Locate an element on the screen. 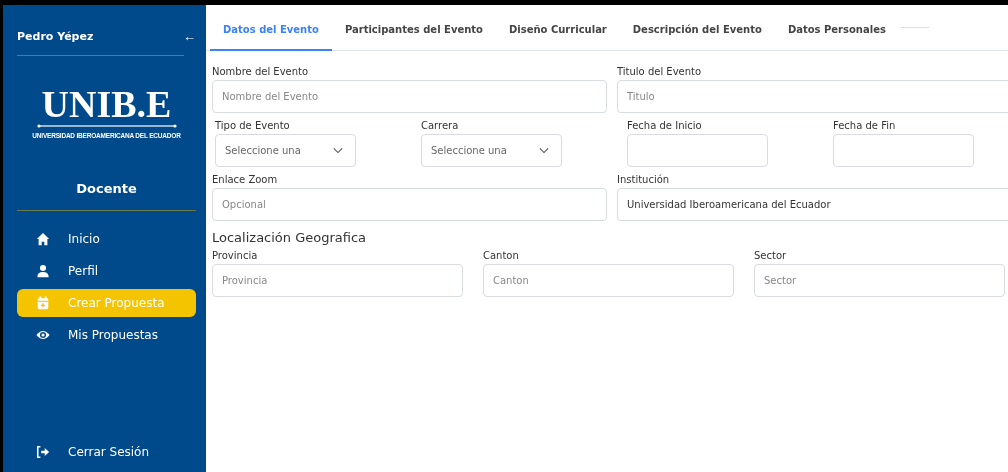 This screenshot has height=472, width=1008. tab: Descripción del Evento is located at coordinates (697, 37).